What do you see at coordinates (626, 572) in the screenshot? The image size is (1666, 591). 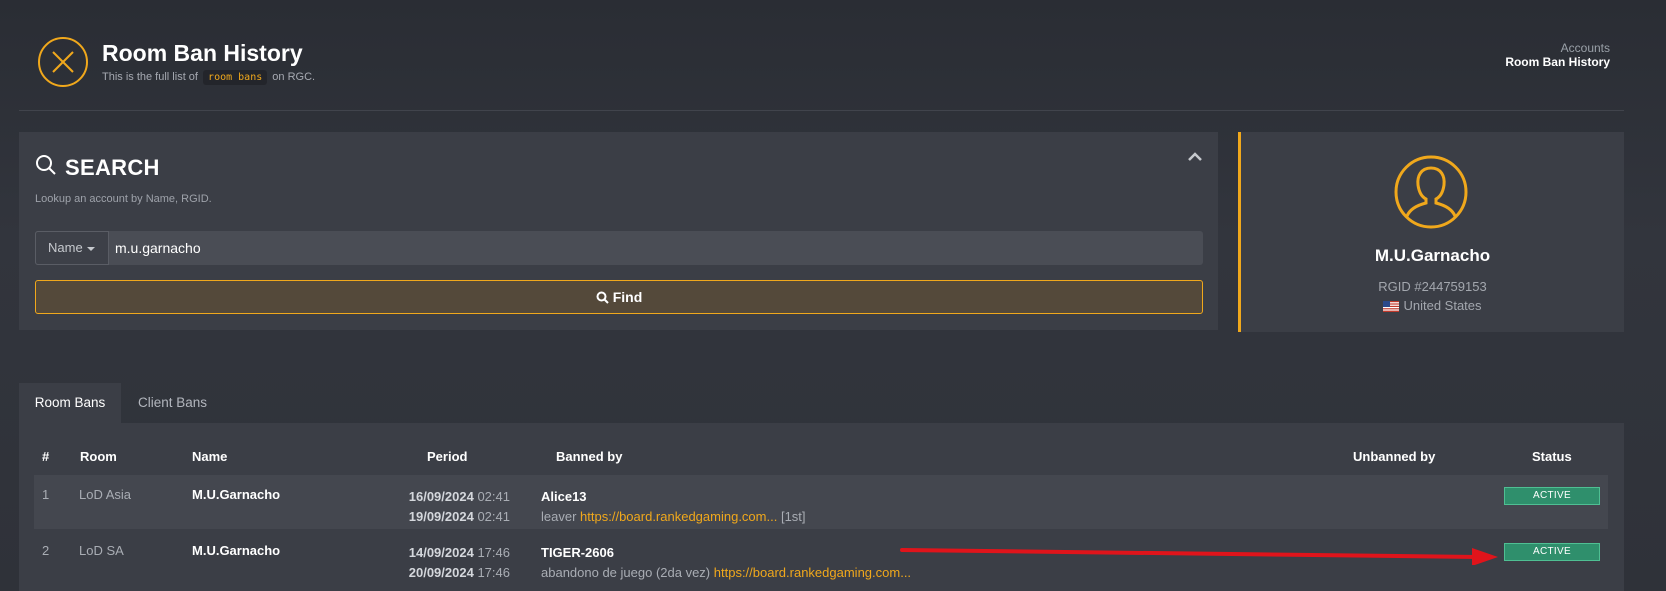 I see `ban-reason: abandono de juego (2da vez)` at bounding box center [626, 572].